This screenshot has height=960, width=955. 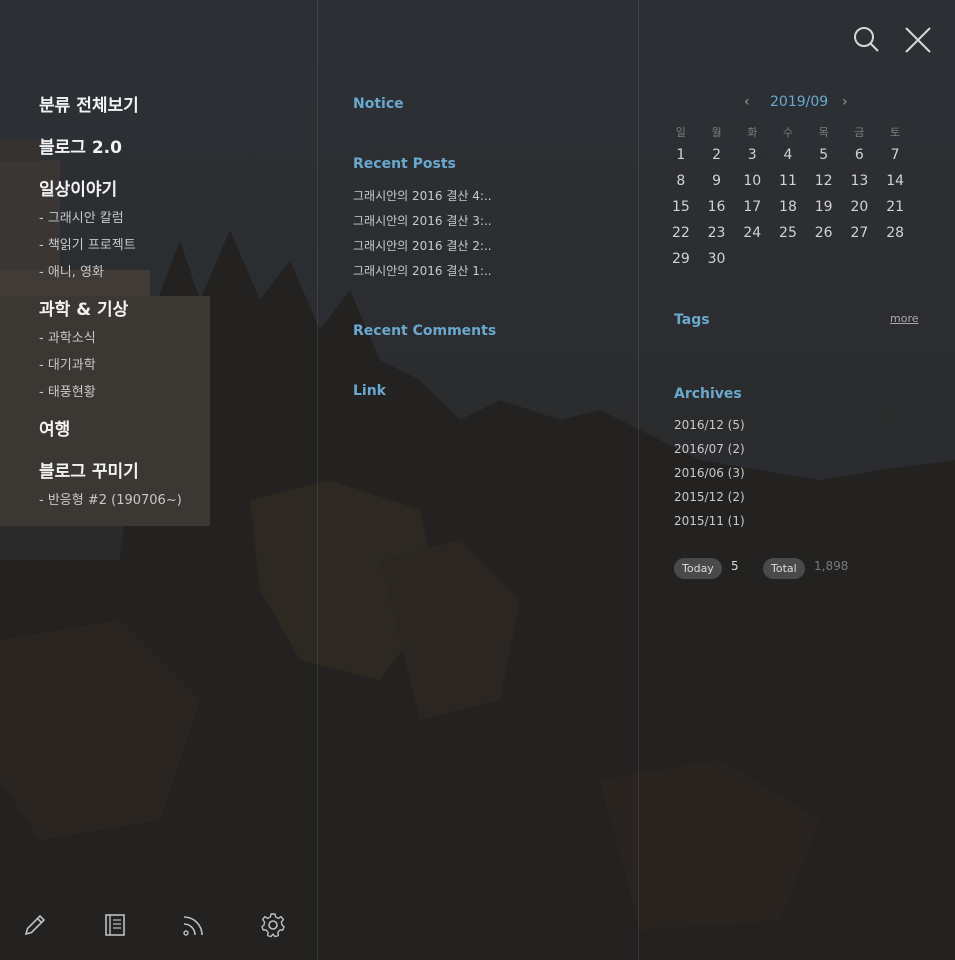 I want to click on calendar-weekday: 화, so click(x=752, y=132).